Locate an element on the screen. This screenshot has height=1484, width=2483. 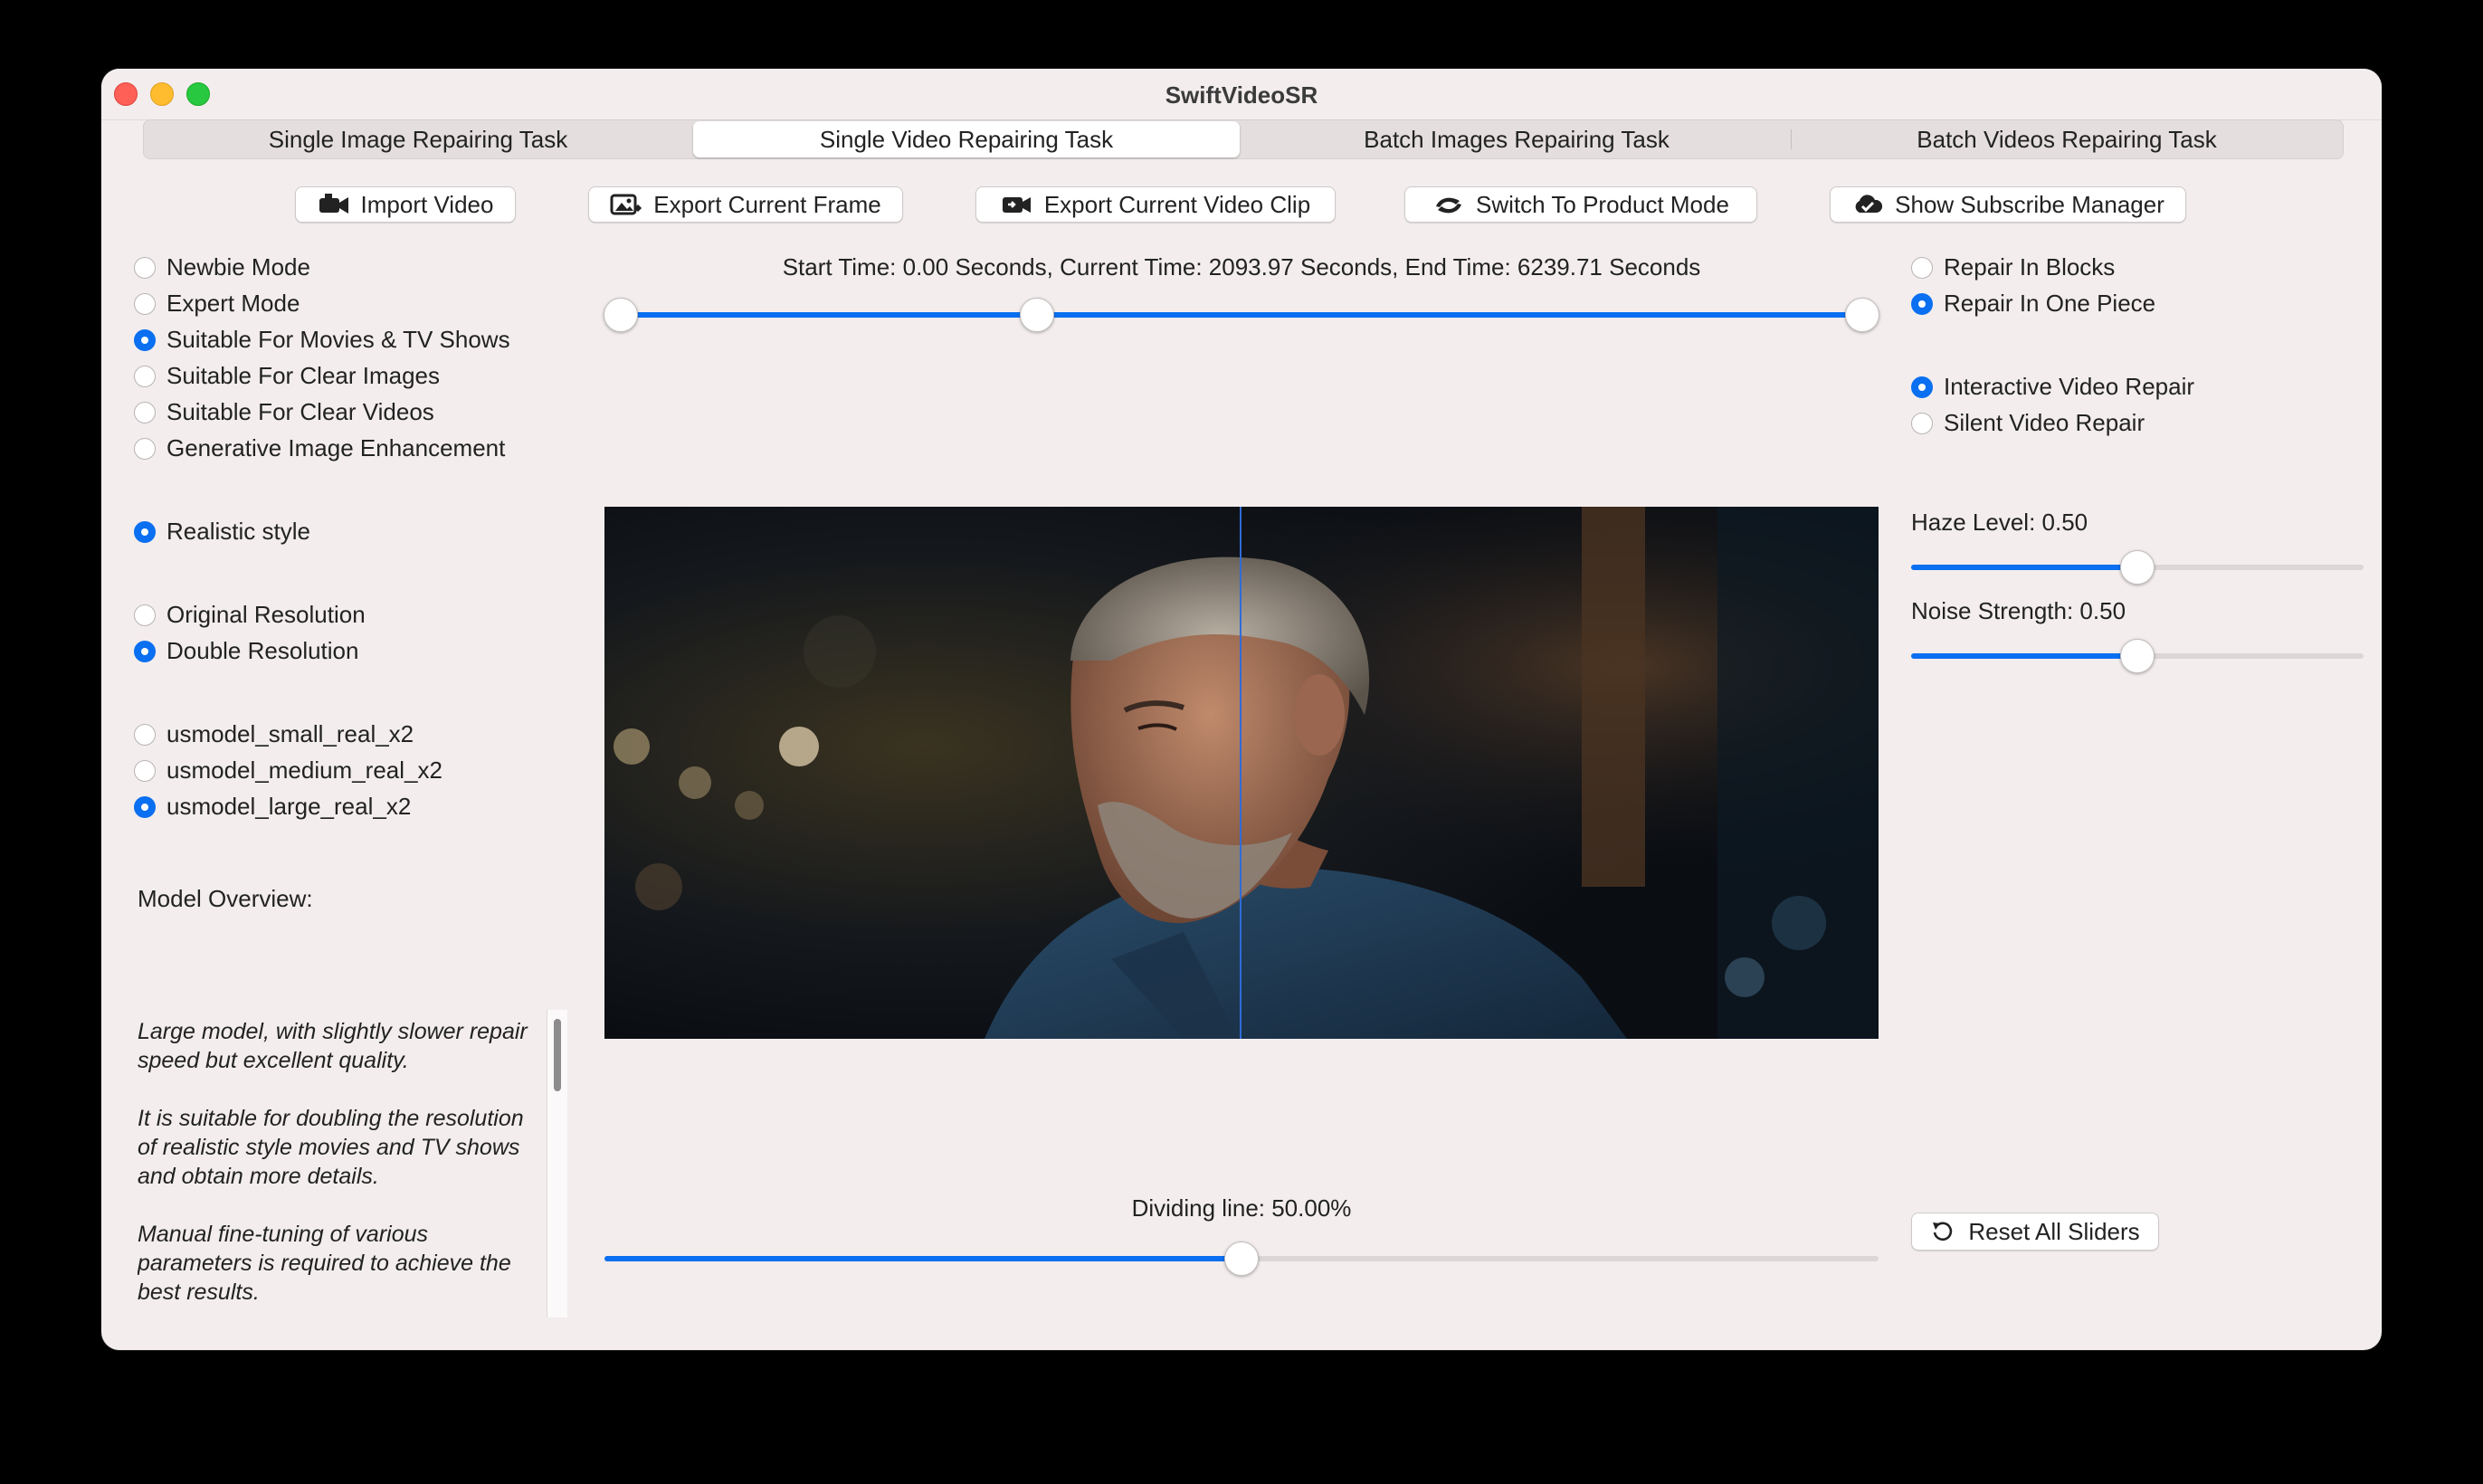
radio-model-small: usmodel_small_real_x2 is located at coordinates (274, 734).